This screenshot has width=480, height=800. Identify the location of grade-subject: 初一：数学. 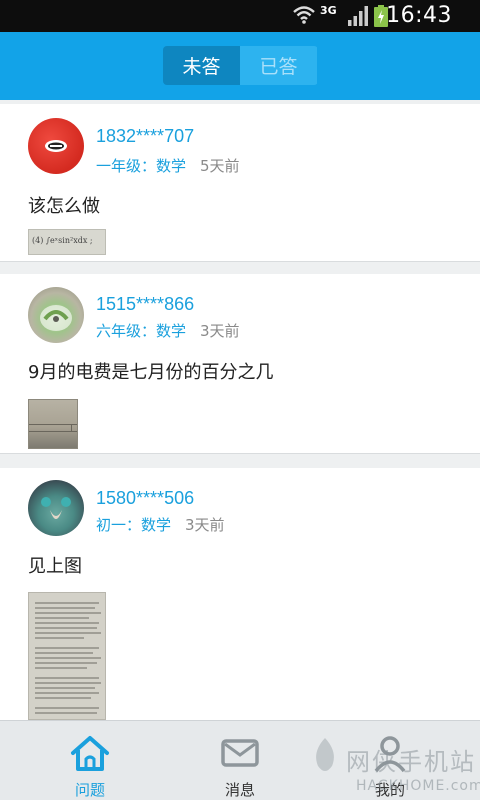
(134, 525).